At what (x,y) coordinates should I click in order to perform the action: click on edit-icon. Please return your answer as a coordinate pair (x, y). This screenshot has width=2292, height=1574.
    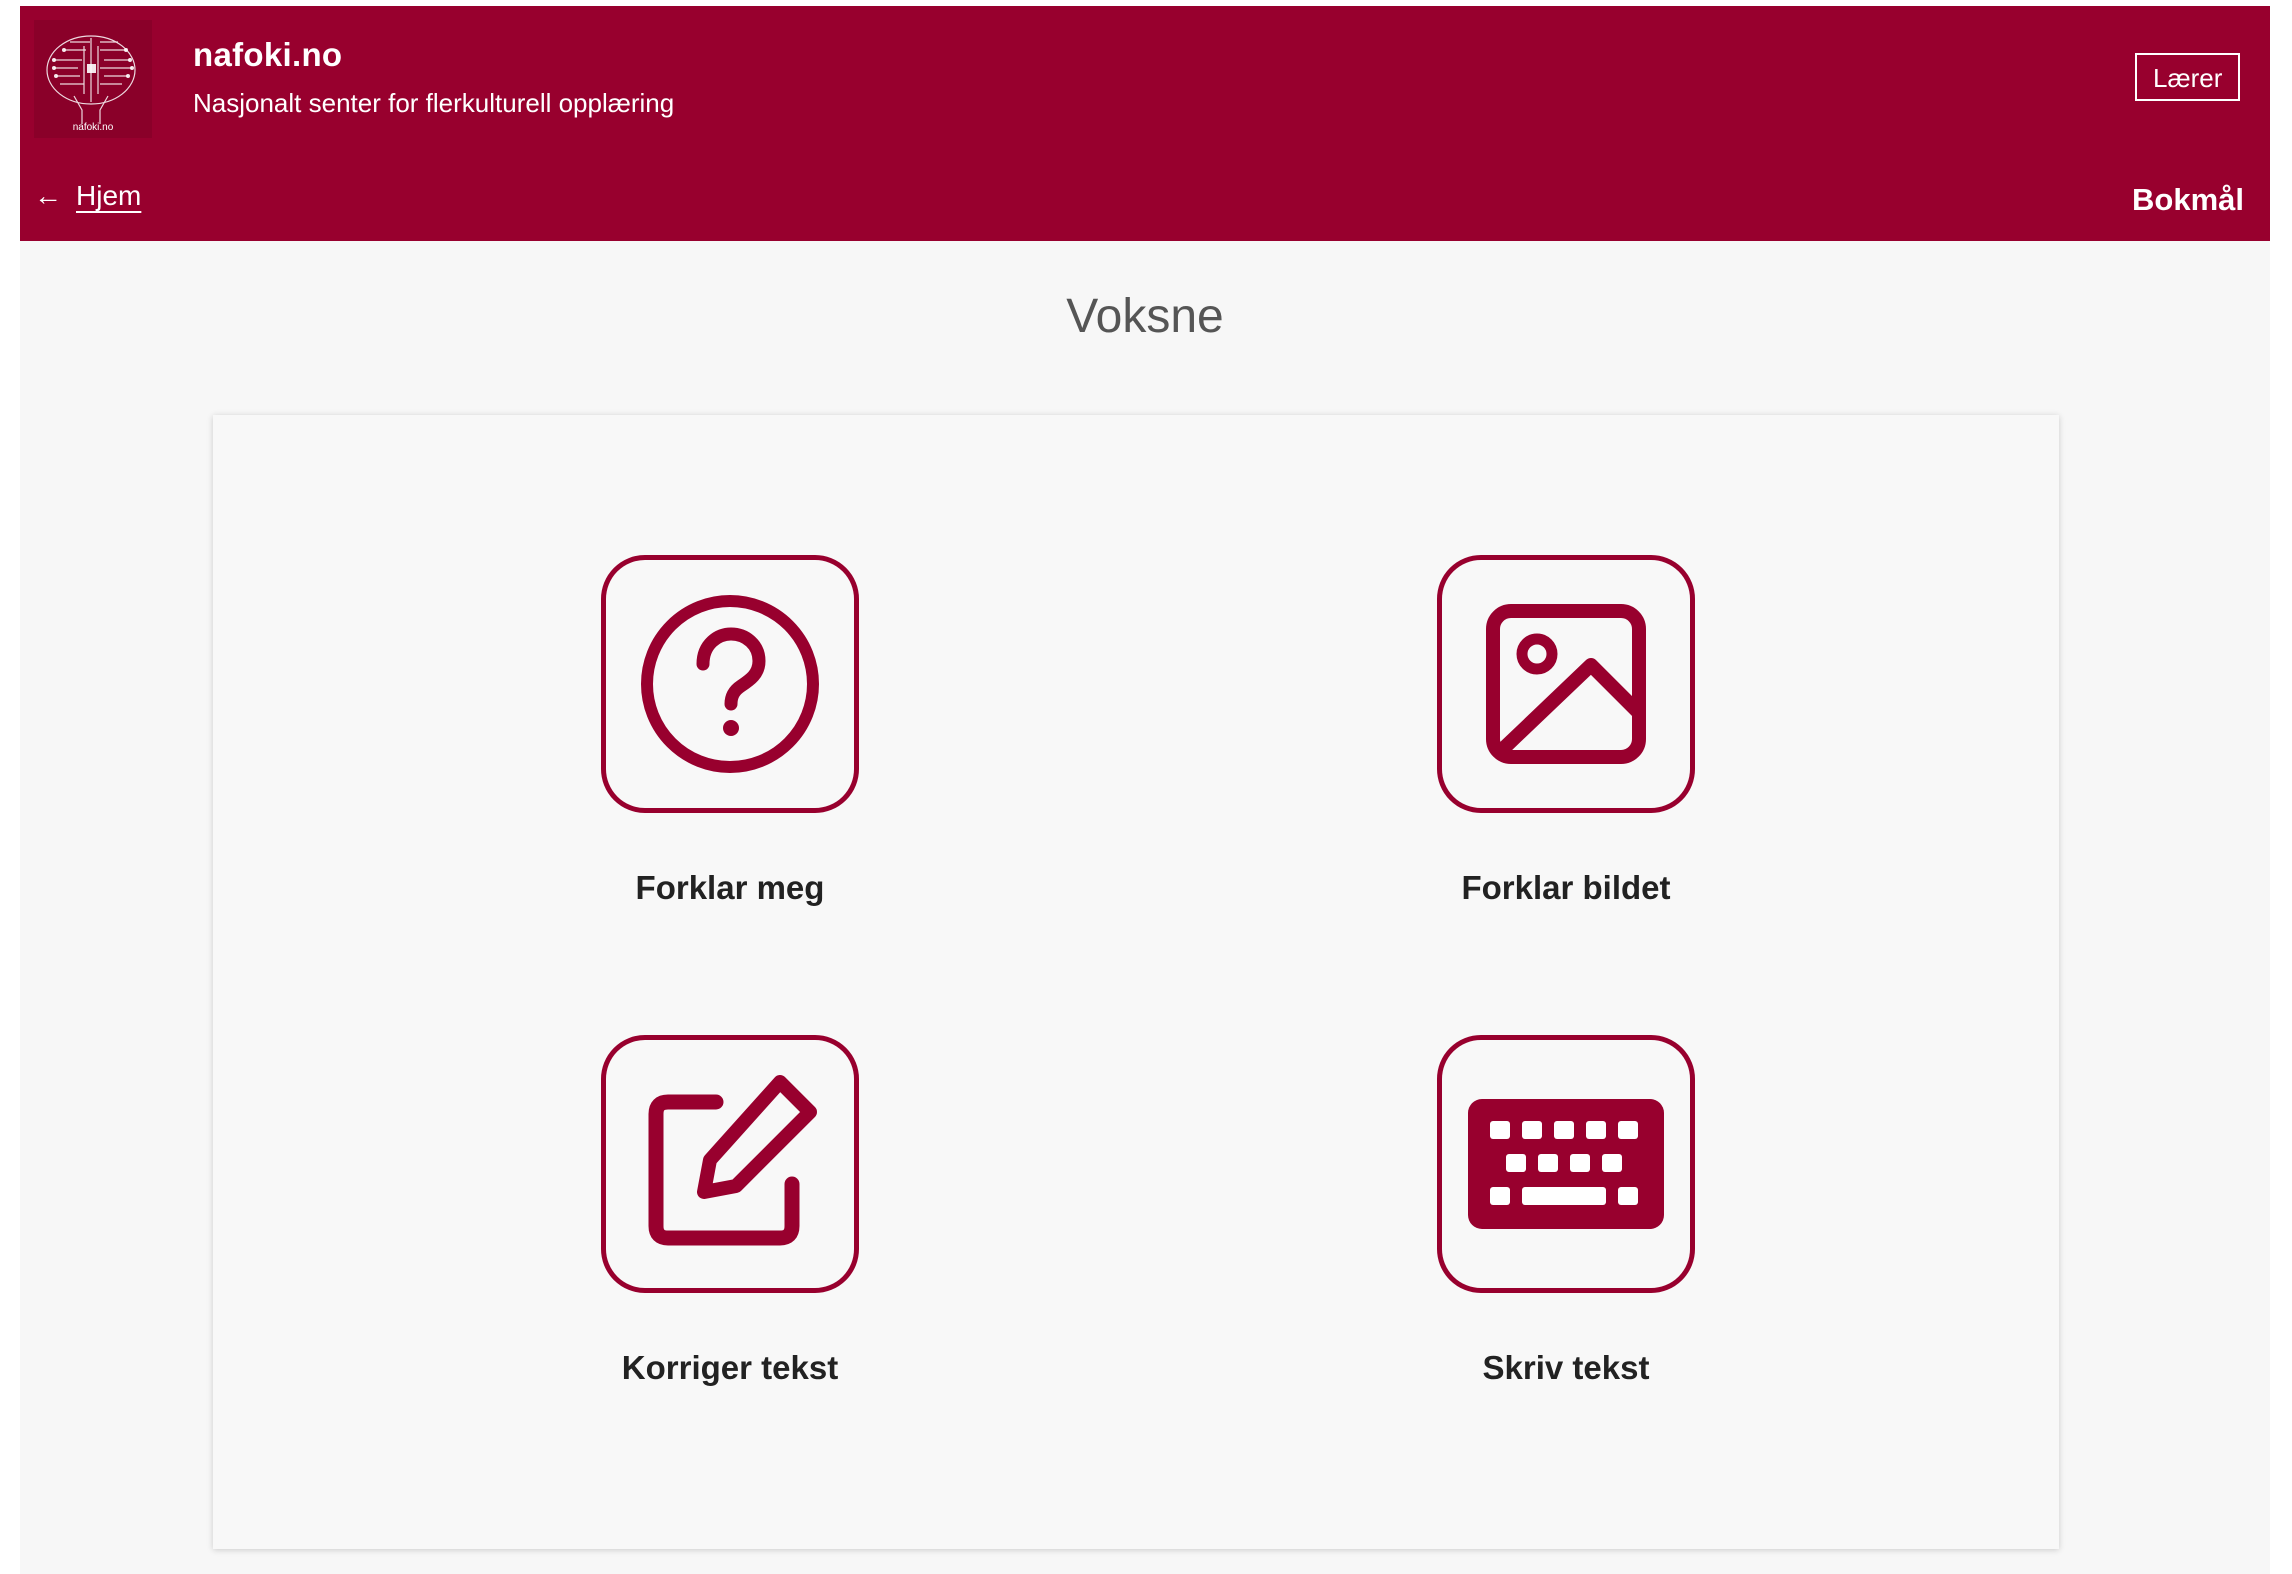
    Looking at the image, I should click on (732, 1160).